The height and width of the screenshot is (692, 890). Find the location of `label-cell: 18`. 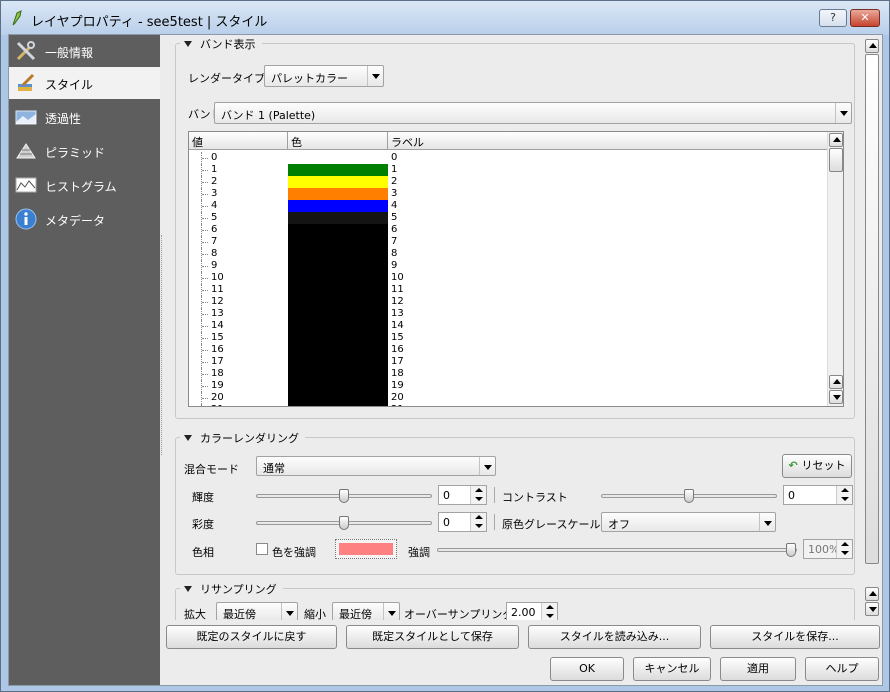

label-cell: 18 is located at coordinates (397, 374).